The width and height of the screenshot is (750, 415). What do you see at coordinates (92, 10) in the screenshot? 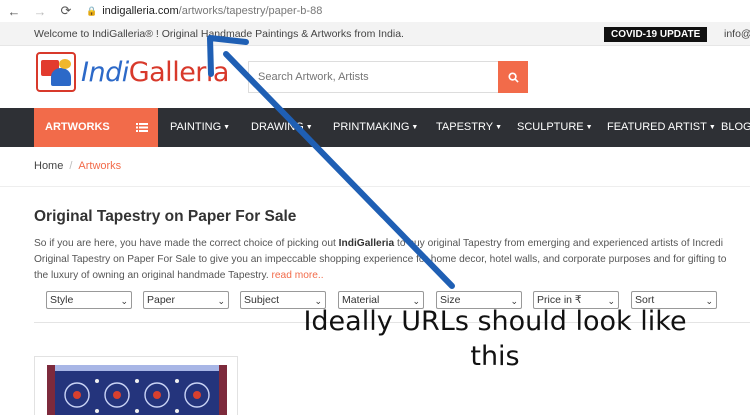
I see `lock-icon: 🔒` at bounding box center [92, 10].